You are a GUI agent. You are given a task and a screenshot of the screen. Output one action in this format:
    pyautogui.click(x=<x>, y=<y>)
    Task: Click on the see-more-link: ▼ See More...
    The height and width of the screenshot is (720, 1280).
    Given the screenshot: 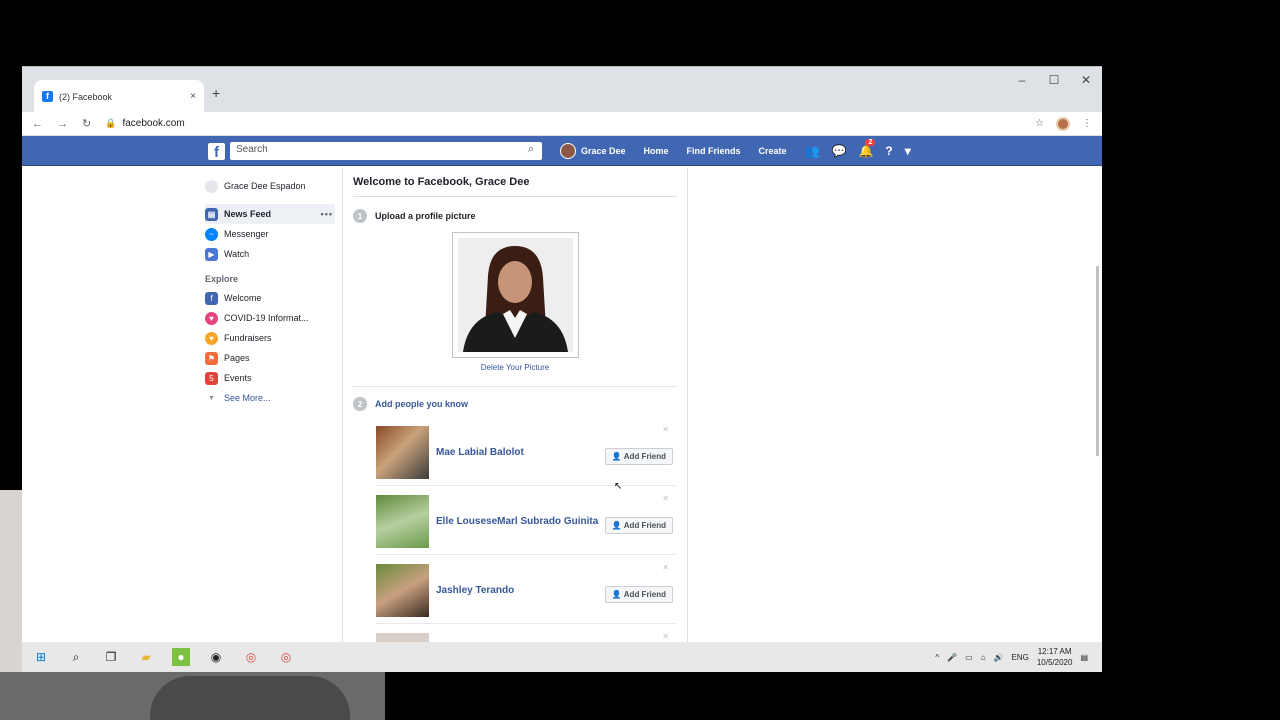 What is the action you would take?
    pyautogui.click(x=270, y=398)
    